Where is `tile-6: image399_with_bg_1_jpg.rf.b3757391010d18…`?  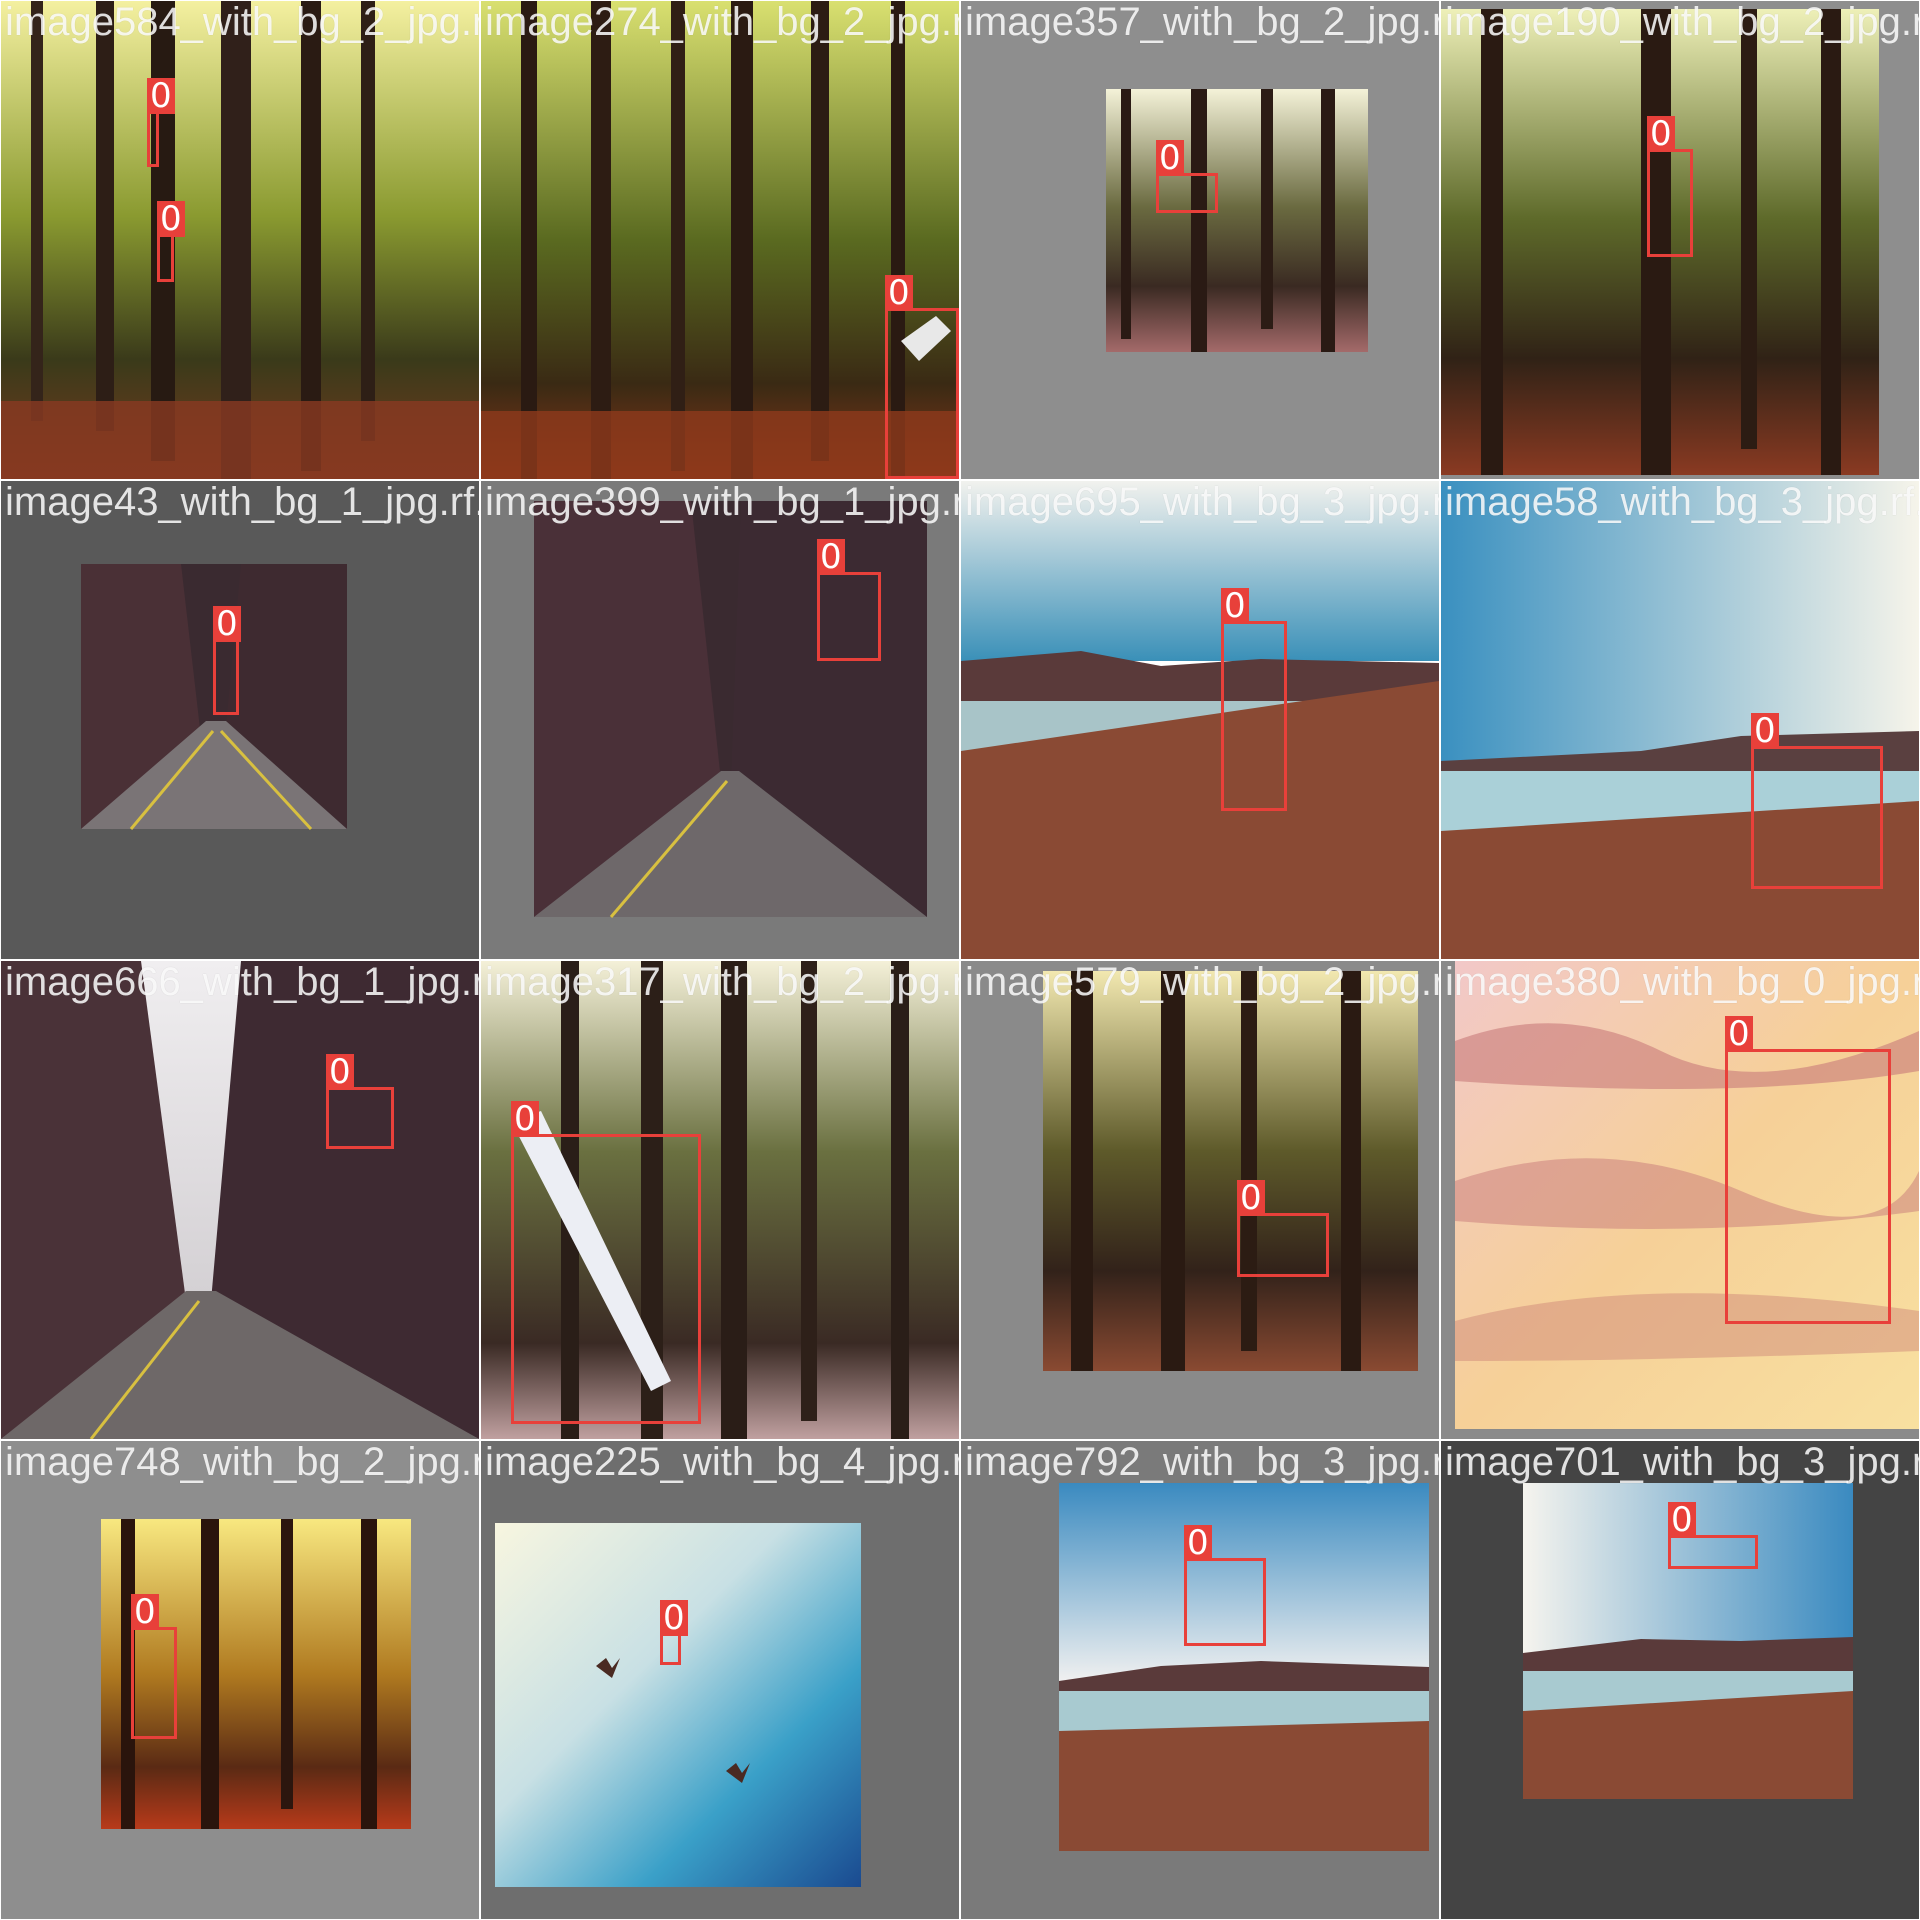
tile-6: image399_with_bg_1_jpg.rf.b3757391010d18… is located at coordinates (720, 720).